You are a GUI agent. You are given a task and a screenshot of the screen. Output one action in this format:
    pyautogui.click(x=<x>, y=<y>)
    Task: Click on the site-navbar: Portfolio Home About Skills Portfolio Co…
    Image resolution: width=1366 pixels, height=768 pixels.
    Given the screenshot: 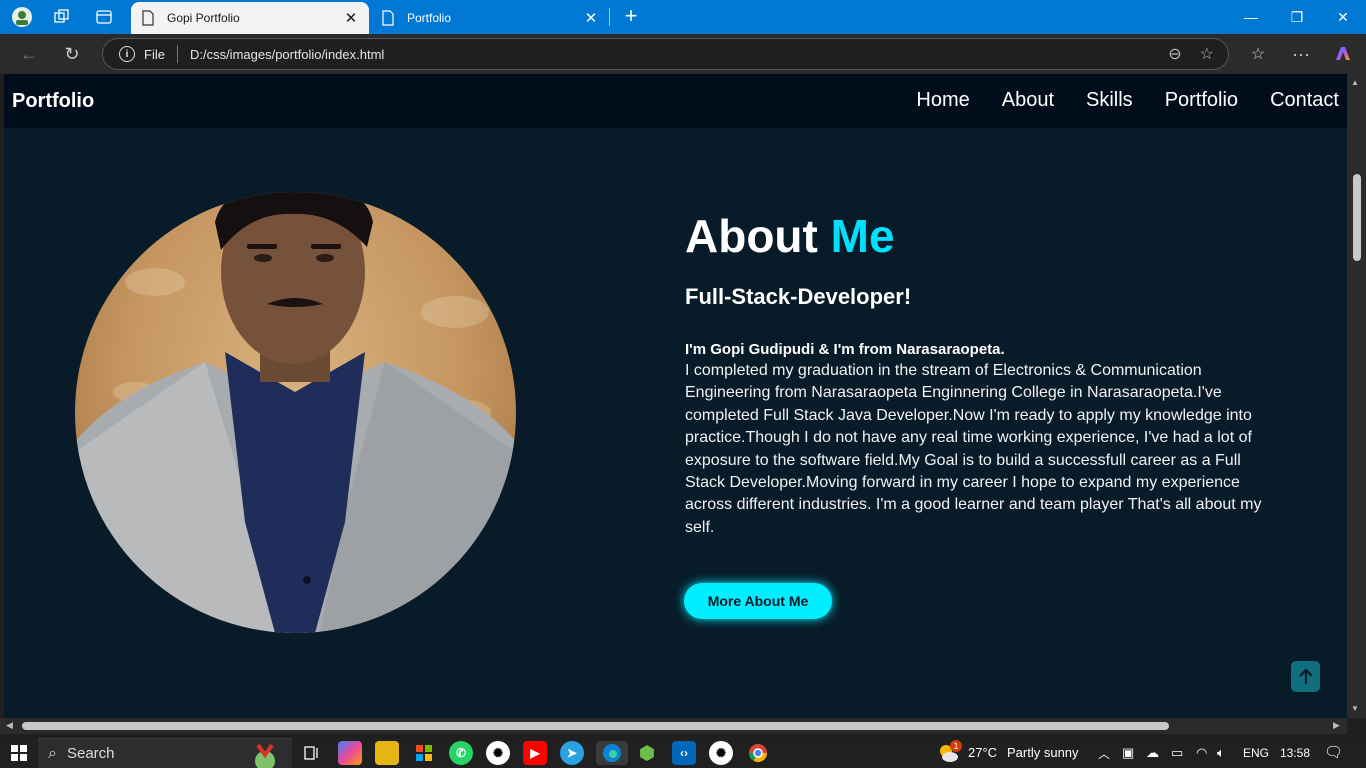 What is the action you would take?
    pyautogui.click(x=675, y=101)
    